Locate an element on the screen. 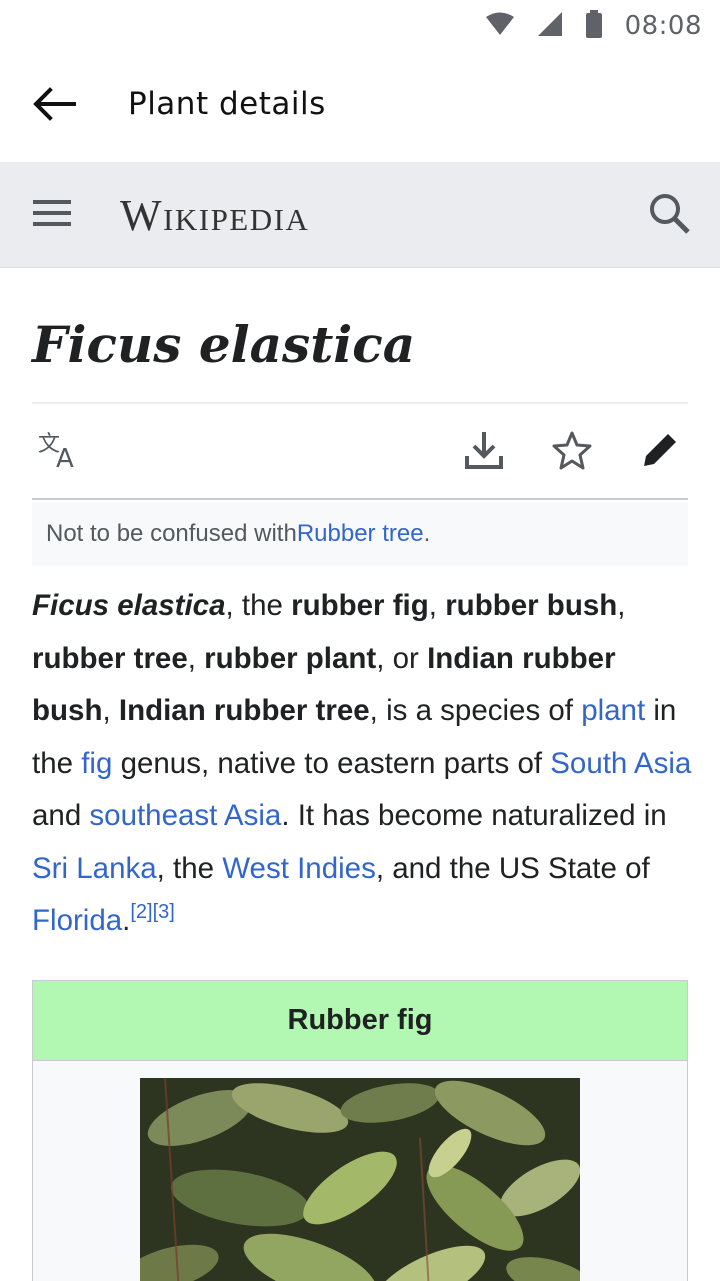 This screenshot has height=1281, width=720. link-south-asia: South Asia is located at coordinates (620, 763).